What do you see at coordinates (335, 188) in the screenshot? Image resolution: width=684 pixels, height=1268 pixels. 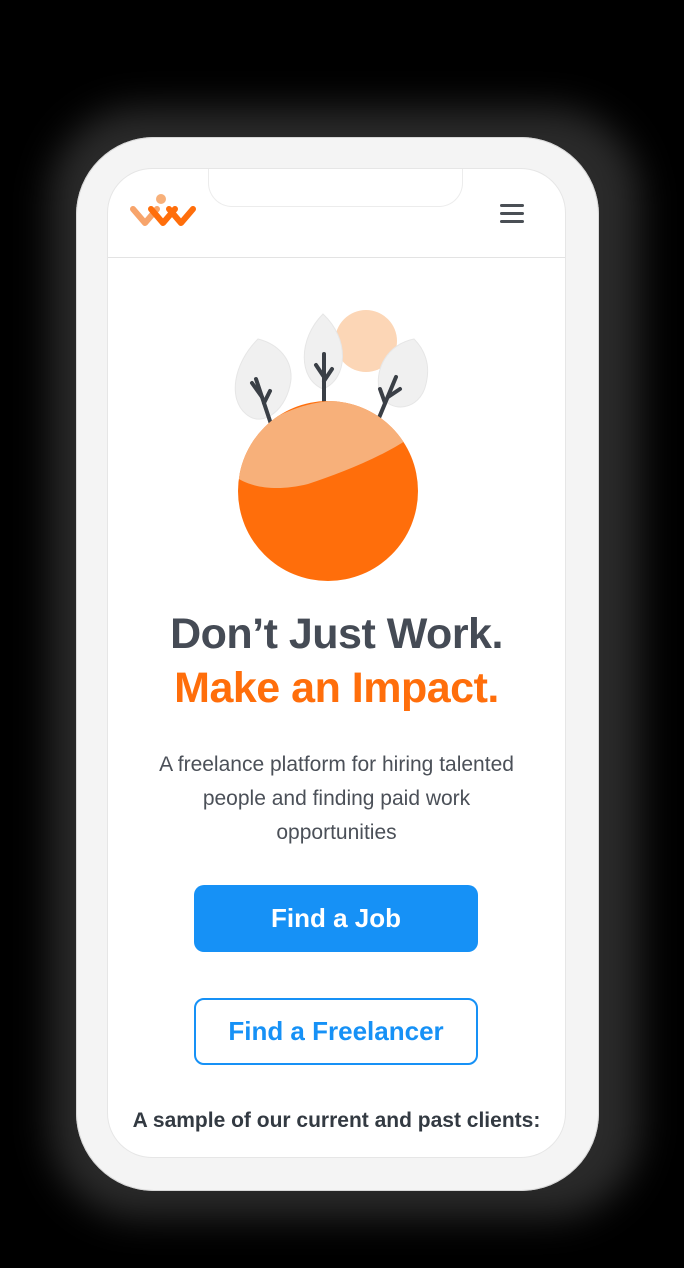 I see `phone-notch` at bounding box center [335, 188].